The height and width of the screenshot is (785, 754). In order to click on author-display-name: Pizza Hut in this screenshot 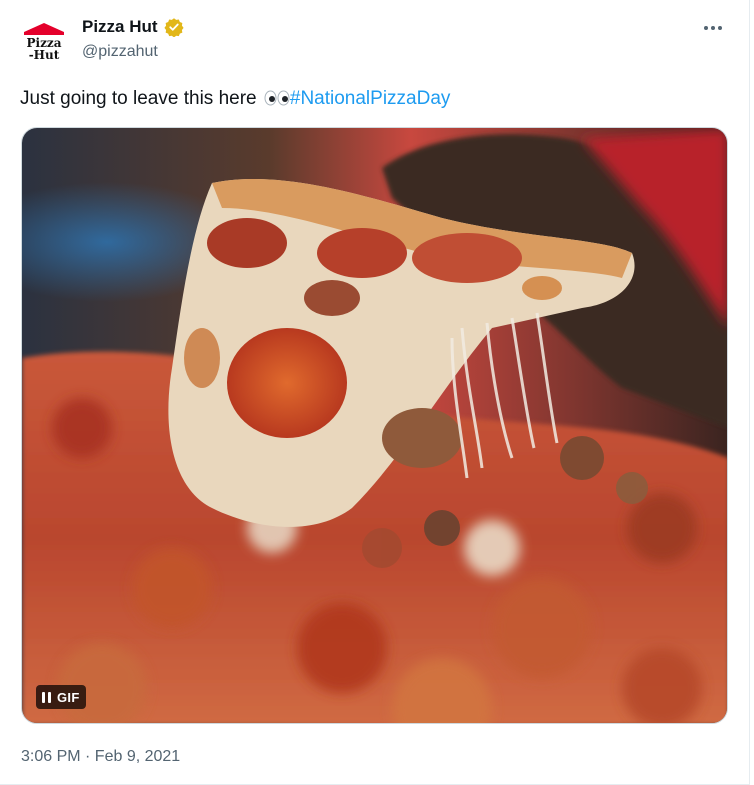, I will do `click(120, 27)`.